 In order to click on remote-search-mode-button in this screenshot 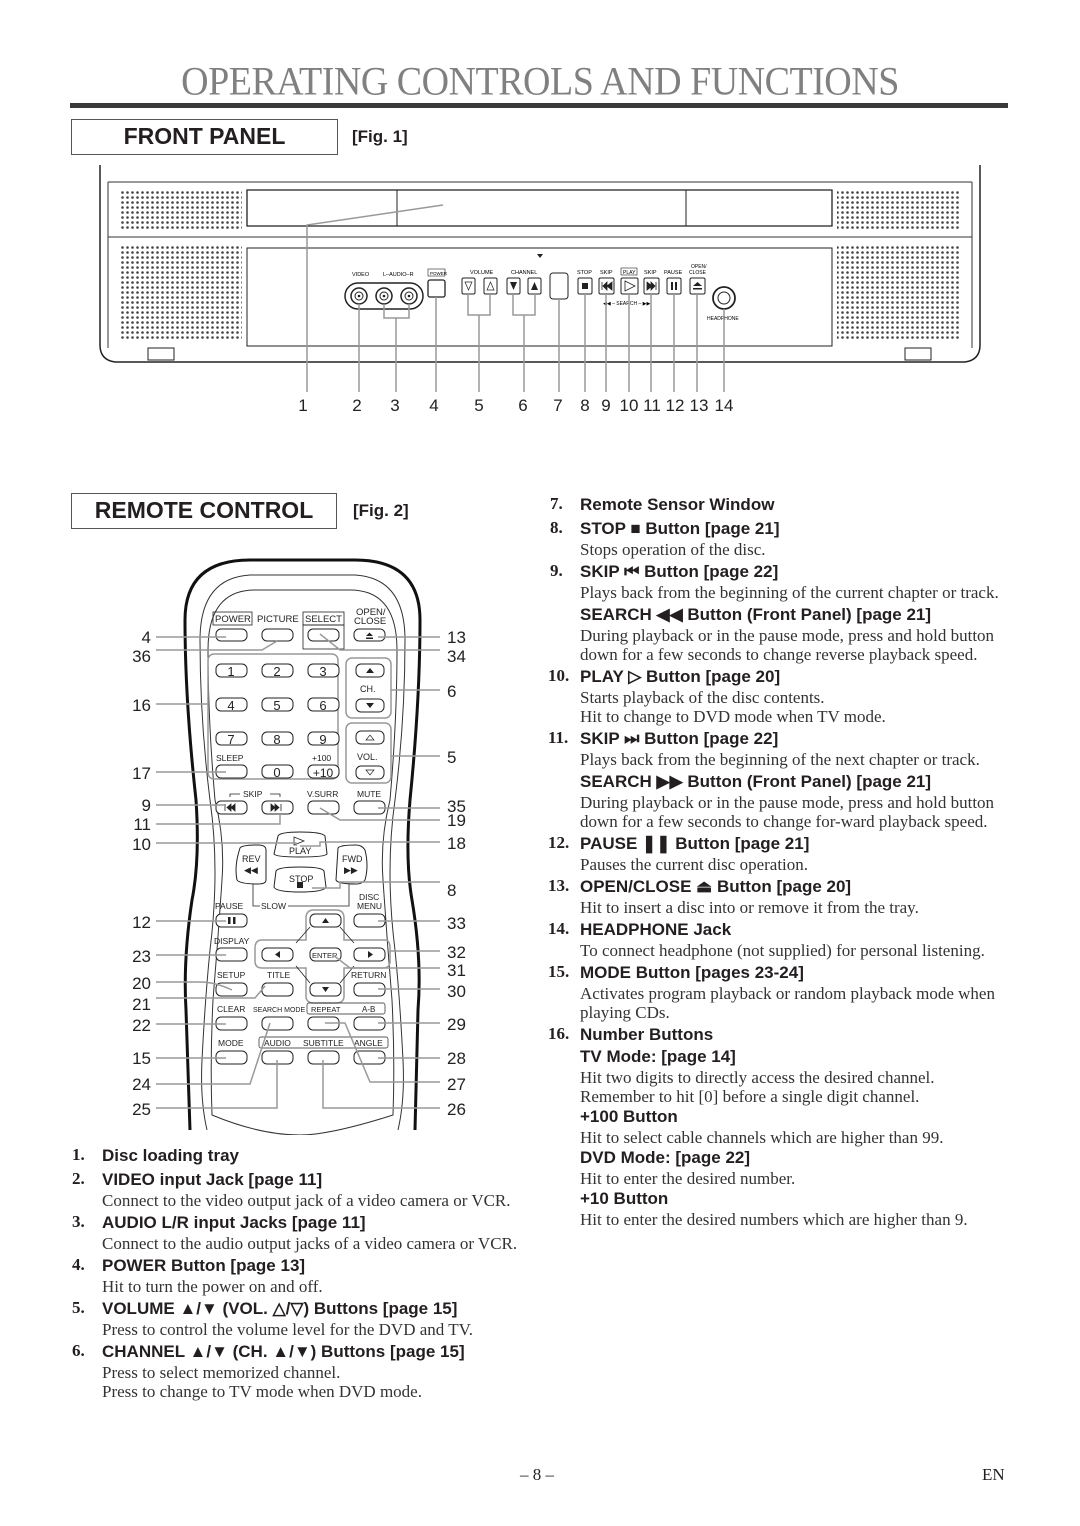, I will do `click(277, 1023)`.